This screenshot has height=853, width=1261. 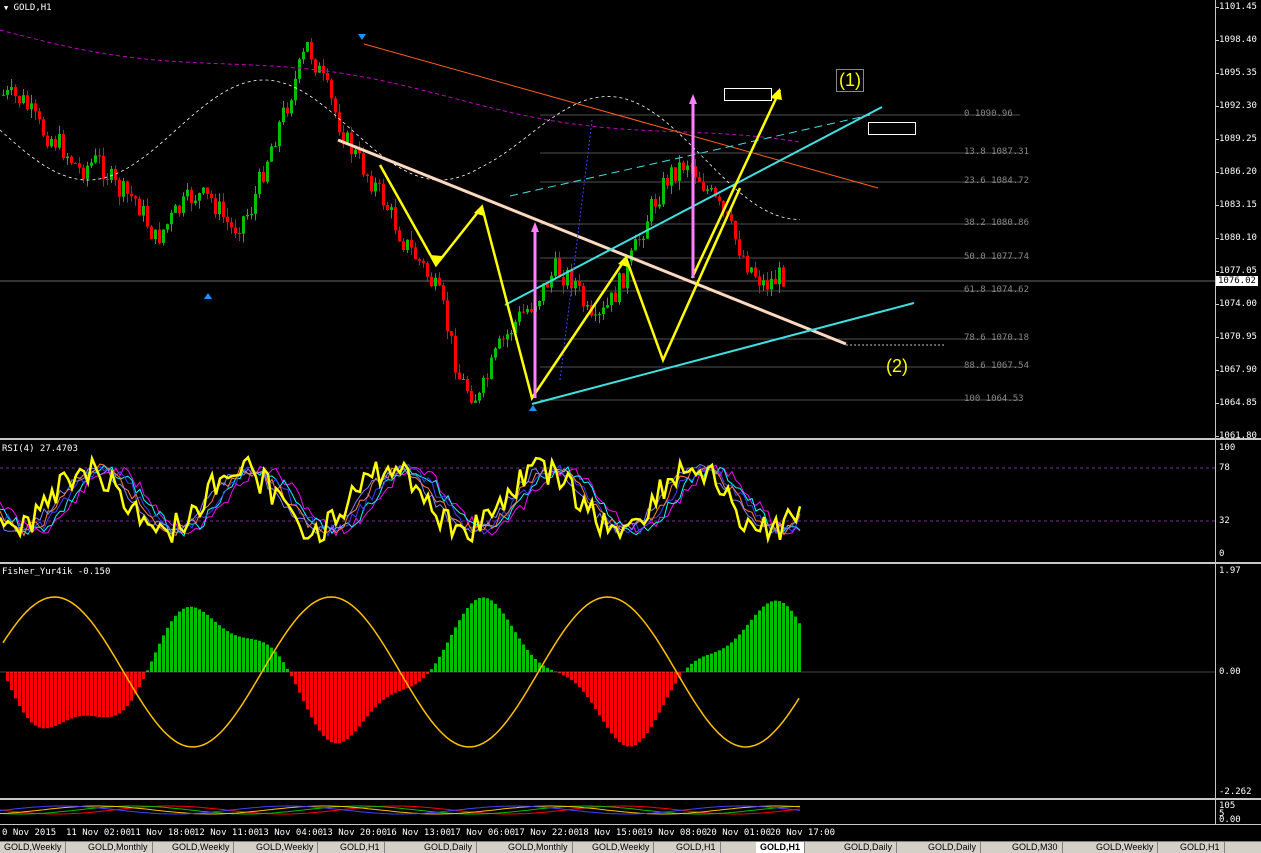 What do you see at coordinates (1035, 847) in the screenshot?
I see `chart-tab: GOLD,M30` at bounding box center [1035, 847].